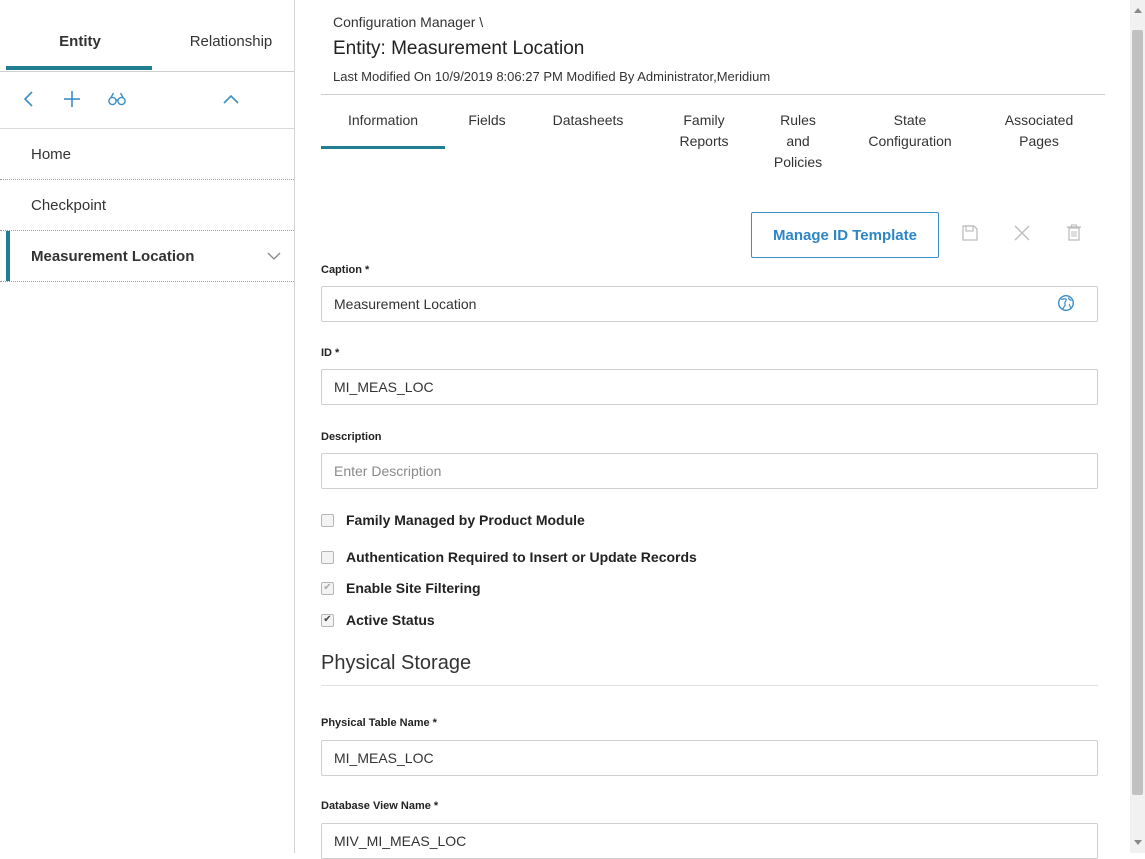 The height and width of the screenshot is (859, 1145). I want to click on tab-label: Datasheets, so click(588, 120).